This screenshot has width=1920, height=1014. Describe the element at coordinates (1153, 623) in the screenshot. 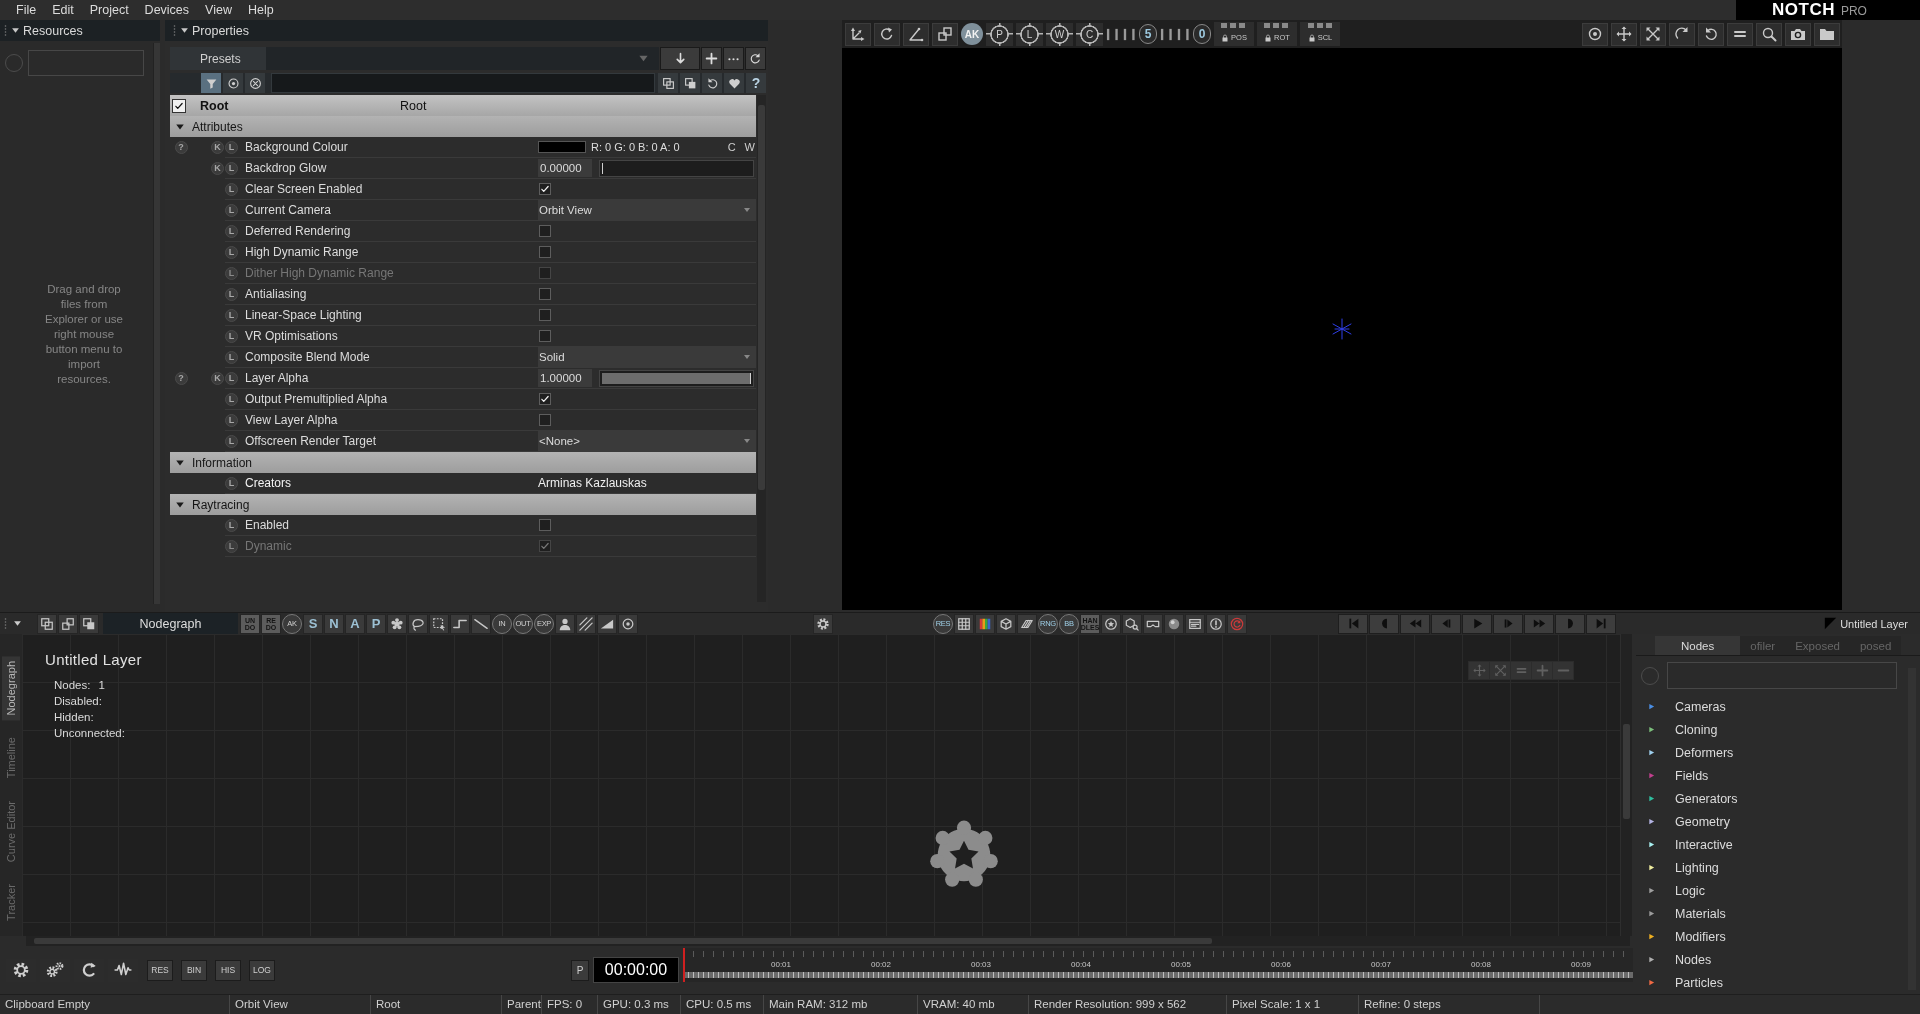

I see `goggles-button` at that location.